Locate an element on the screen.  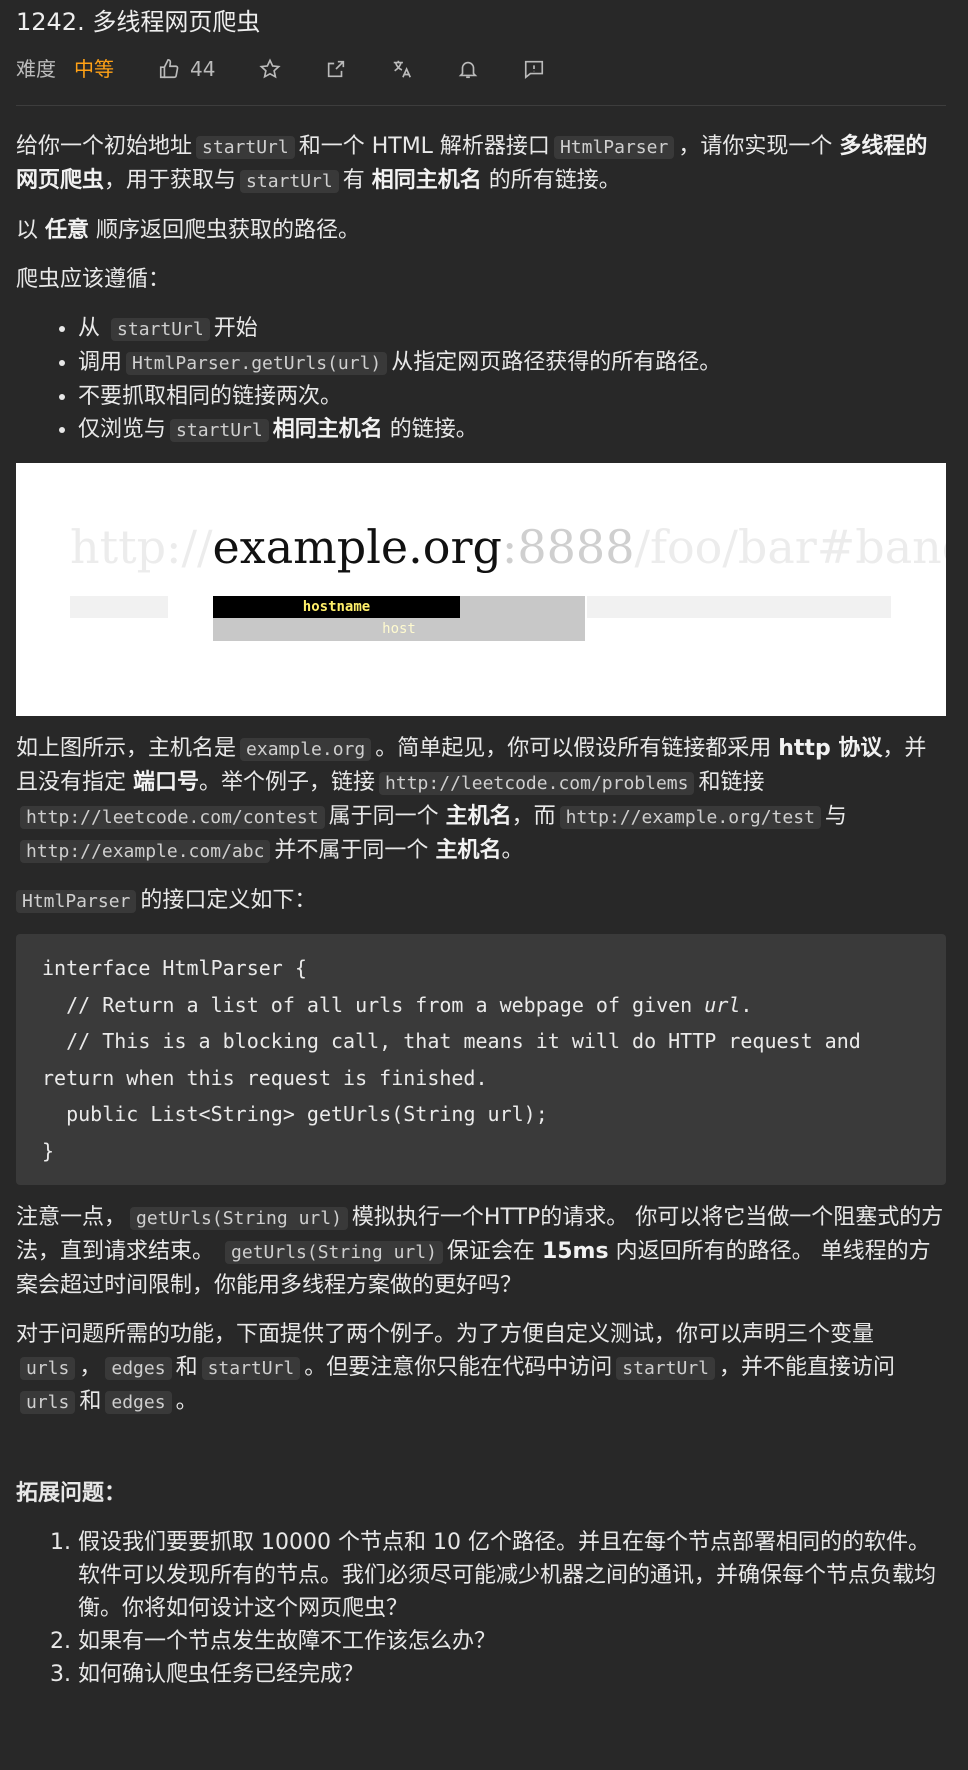
text: 的链接。 is located at coordinates (433, 429).